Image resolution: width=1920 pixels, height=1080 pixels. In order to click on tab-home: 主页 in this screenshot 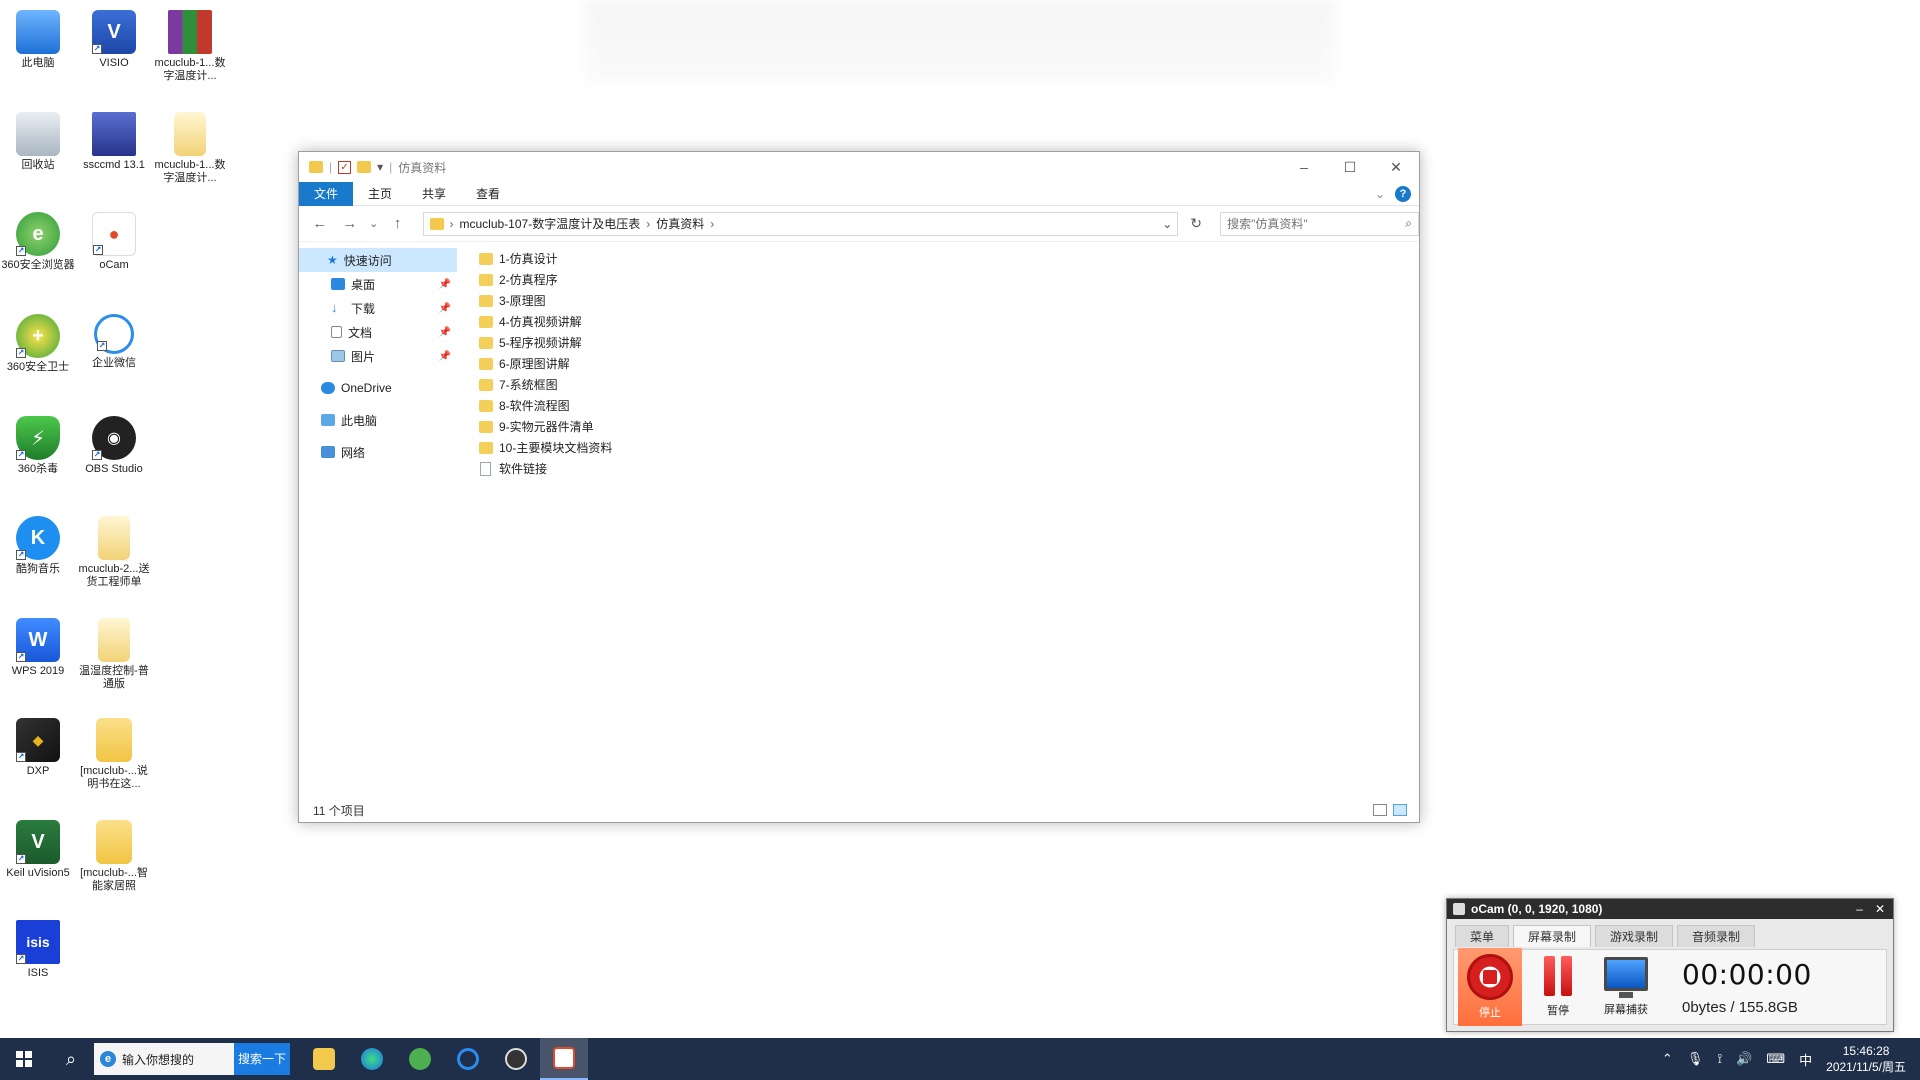, I will do `click(380, 194)`.